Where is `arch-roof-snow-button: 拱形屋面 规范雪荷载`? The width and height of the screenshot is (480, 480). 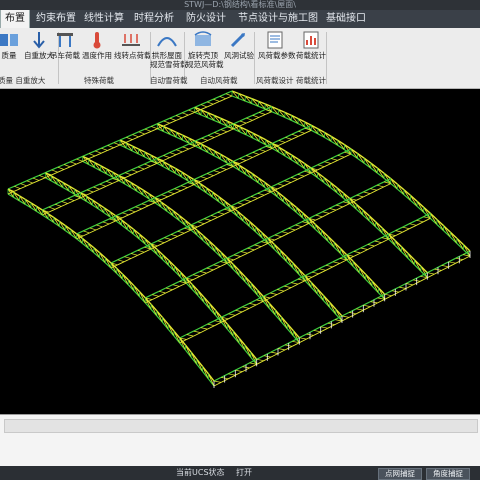
arch-roof-snow-button: 拱形屋面 规范雪荷载 is located at coordinates (169, 50).